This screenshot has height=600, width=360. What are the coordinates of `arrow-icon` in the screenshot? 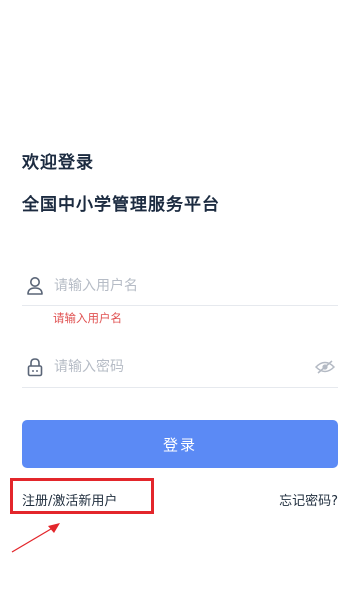 It's located at (38, 540).